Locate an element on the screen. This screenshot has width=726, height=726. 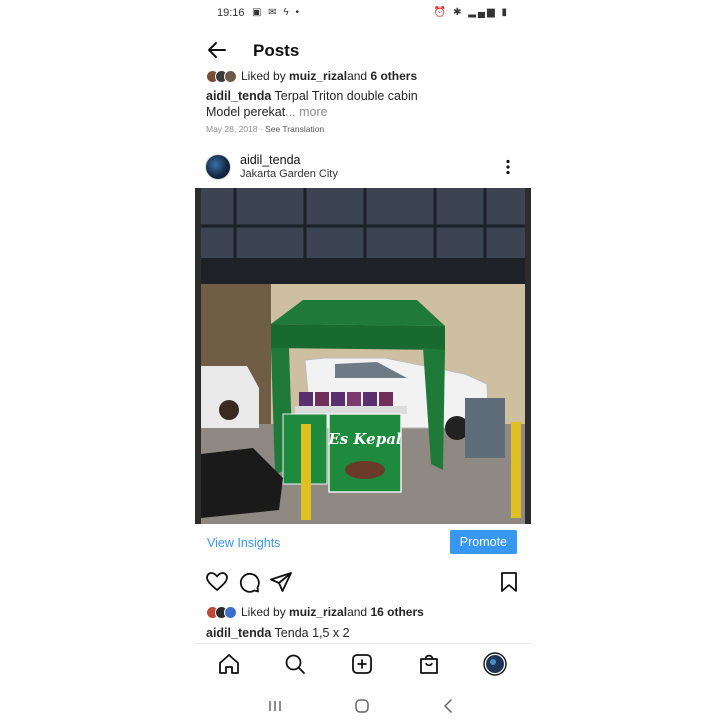
page-title: Posts is located at coordinates (276, 50).